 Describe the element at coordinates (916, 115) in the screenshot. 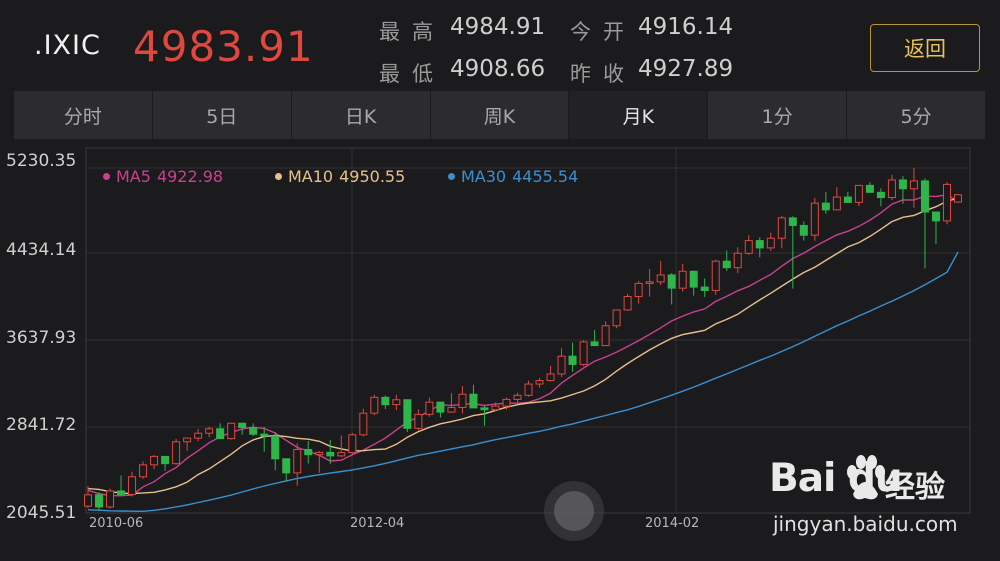

I see `tab-5-min: 5分` at that location.